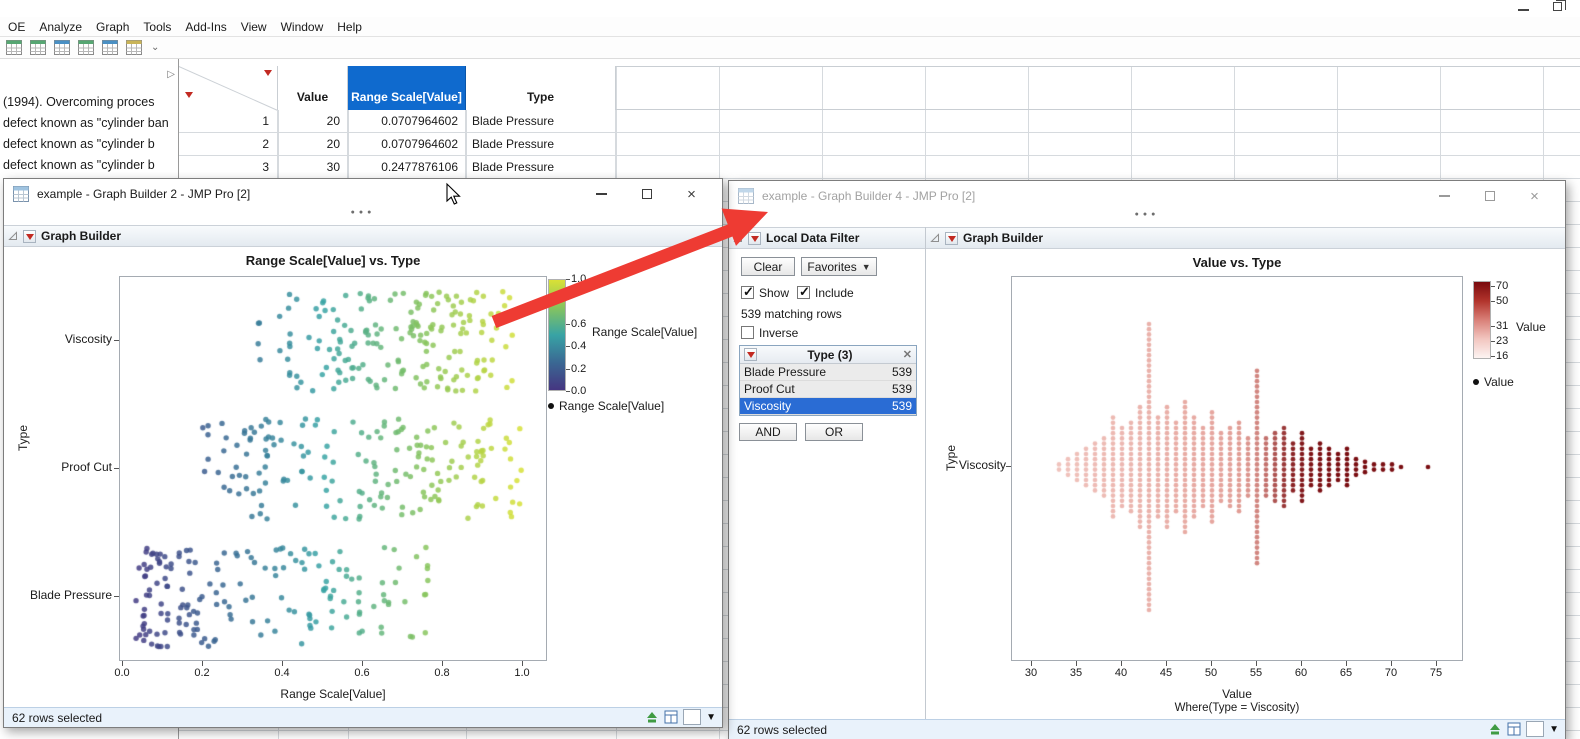 Image resolution: width=1580 pixels, height=739 pixels. What do you see at coordinates (157, 27) in the screenshot?
I see `menu-item-tools: Tools` at bounding box center [157, 27].